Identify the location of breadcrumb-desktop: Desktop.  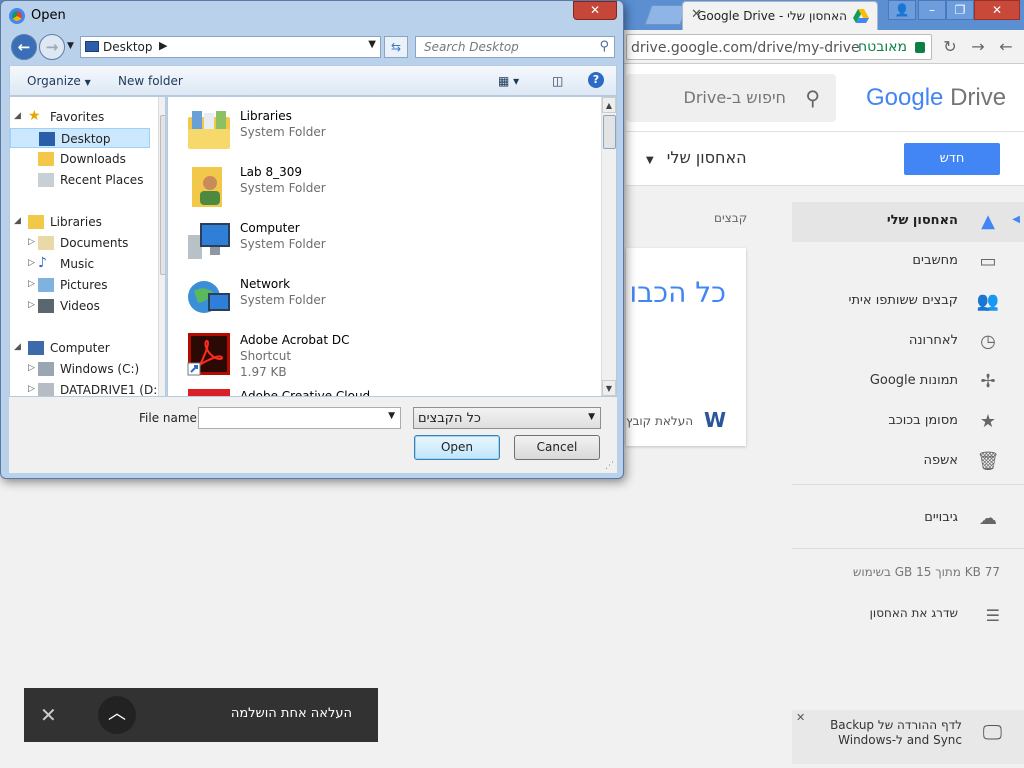
(128, 47).